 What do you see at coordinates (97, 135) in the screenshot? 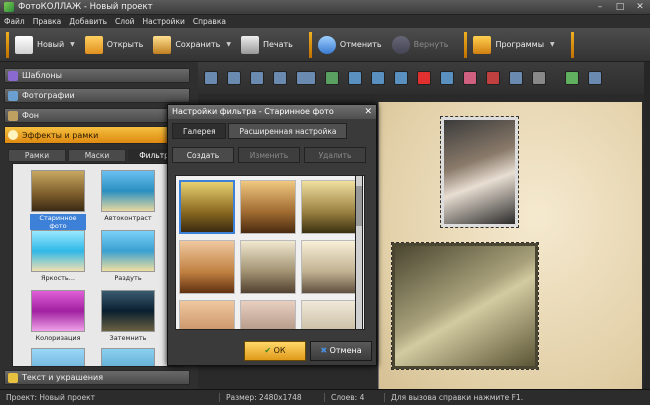
I see `section-effects-frames: Эффекты и рамки` at bounding box center [97, 135].